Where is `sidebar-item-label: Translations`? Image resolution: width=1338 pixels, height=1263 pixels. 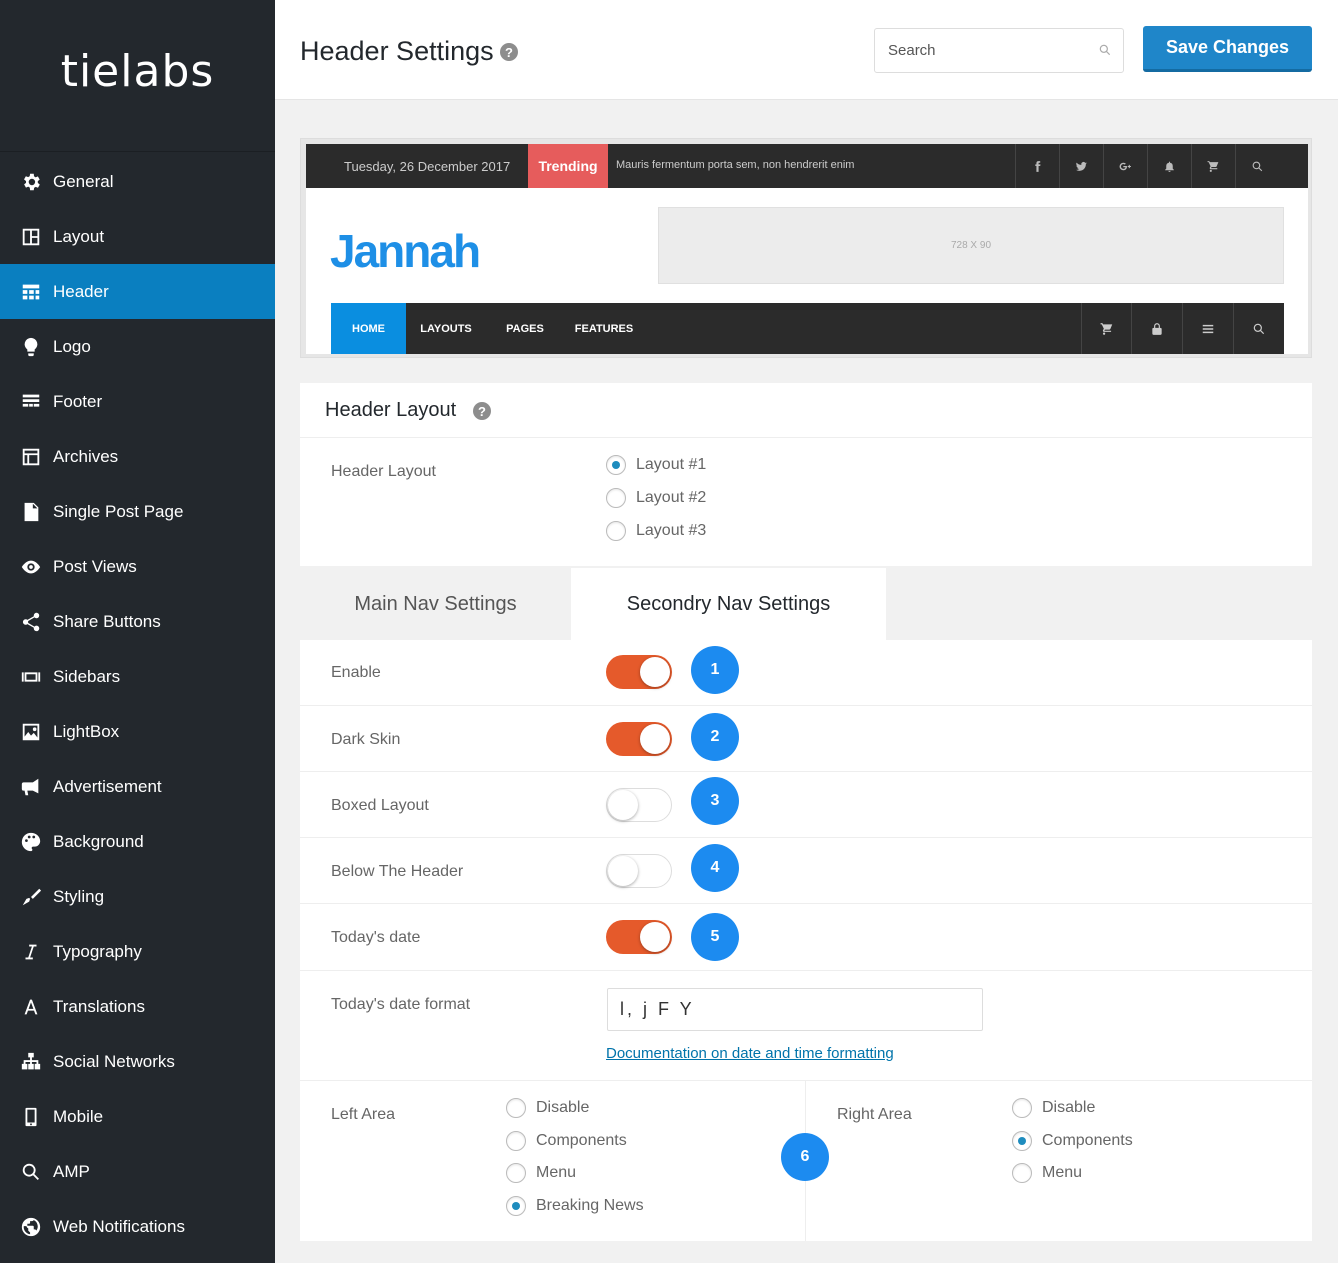
sidebar-item-label: Translations is located at coordinates (99, 1006).